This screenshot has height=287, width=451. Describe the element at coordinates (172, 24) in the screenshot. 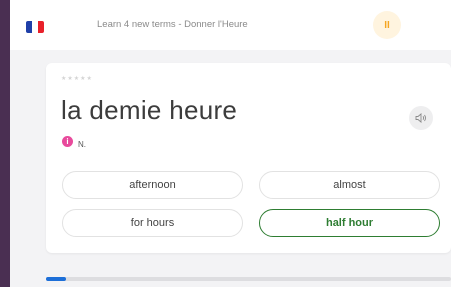

I see `lesson-title: Learn 4 new terms - Donner l'Heure` at that location.